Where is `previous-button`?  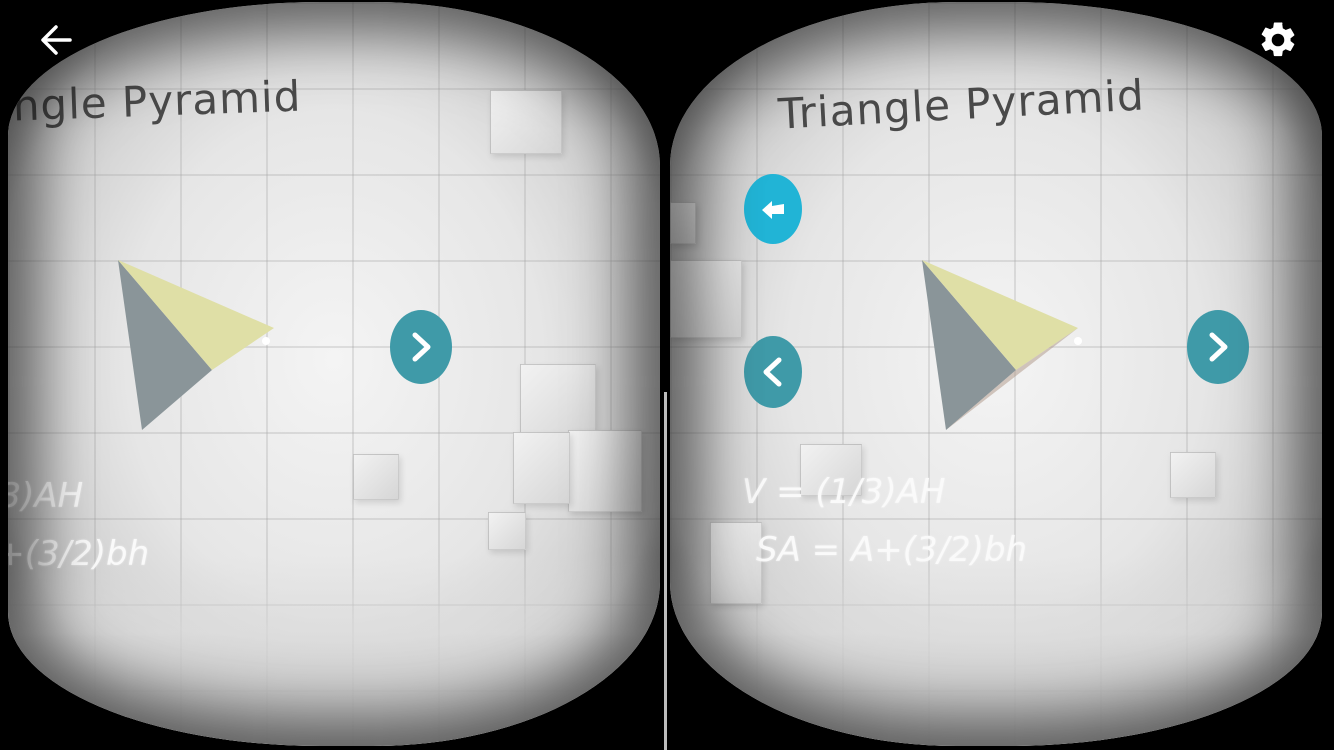 previous-button is located at coordinates (773, 372).